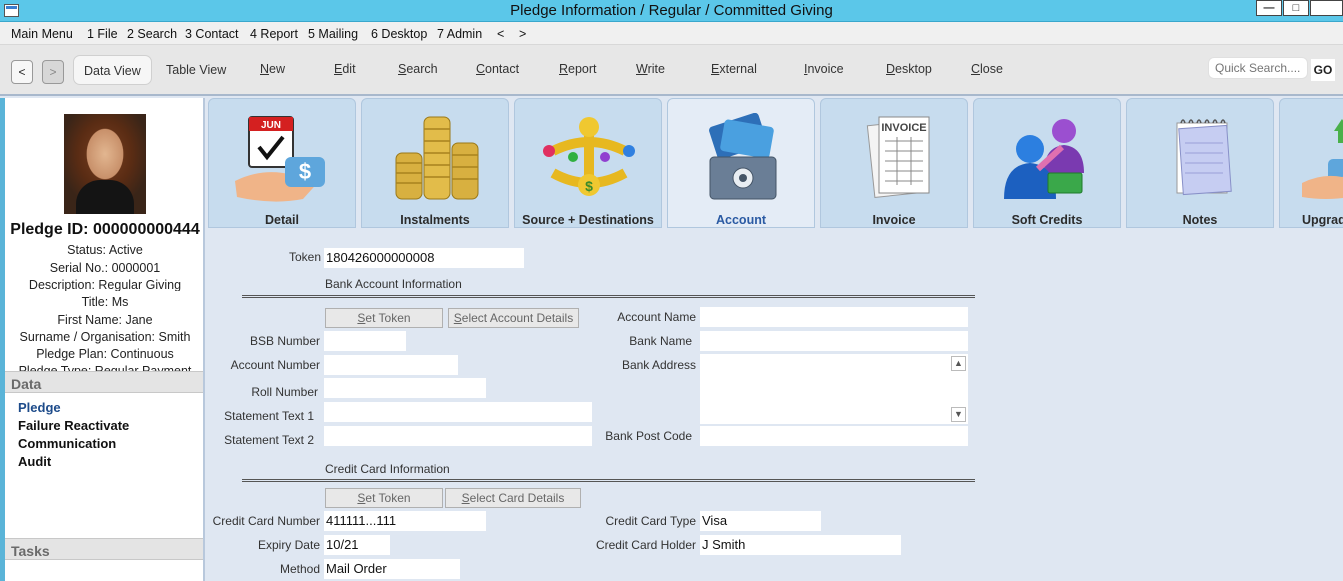 Image resolution: width=1343 pixels, height=581 pixels. What do you see at coordinates (500, 34) in the screenshot?
I see `menu-scroll-left: <` at bounding box center [500, 34].